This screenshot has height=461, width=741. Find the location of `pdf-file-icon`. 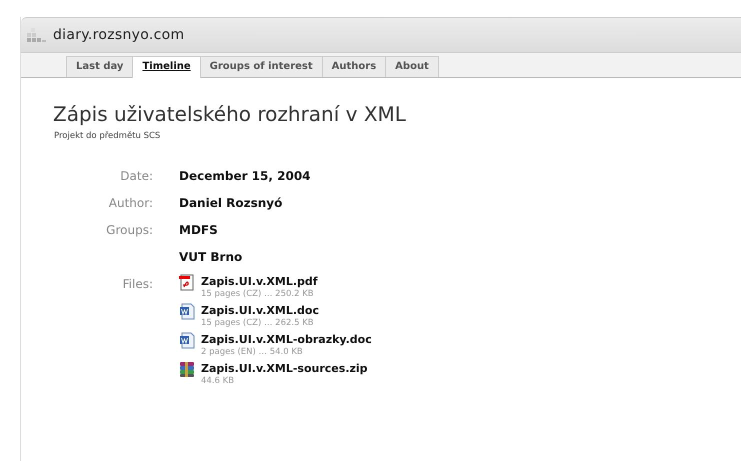

pdf-file-icon is located at coordinates (187, 282).